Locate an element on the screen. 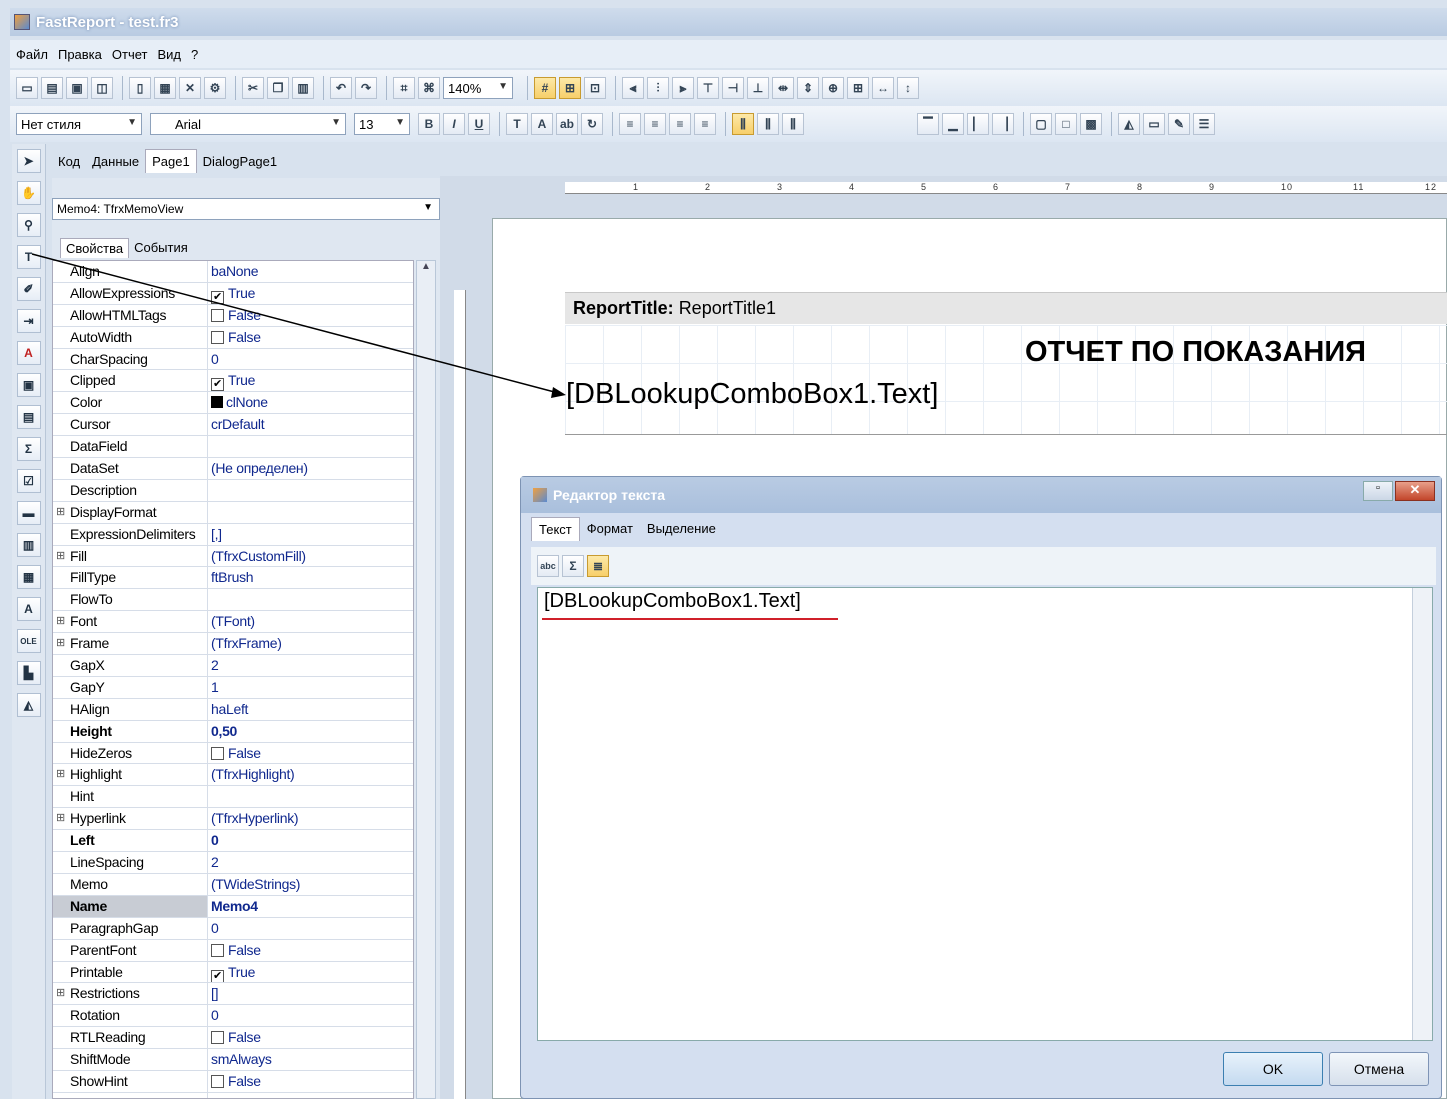 The width and height of the screenshot is (1447, 1099). style-combo: Нет стиля ▼ is located at coordinates (79, 124).